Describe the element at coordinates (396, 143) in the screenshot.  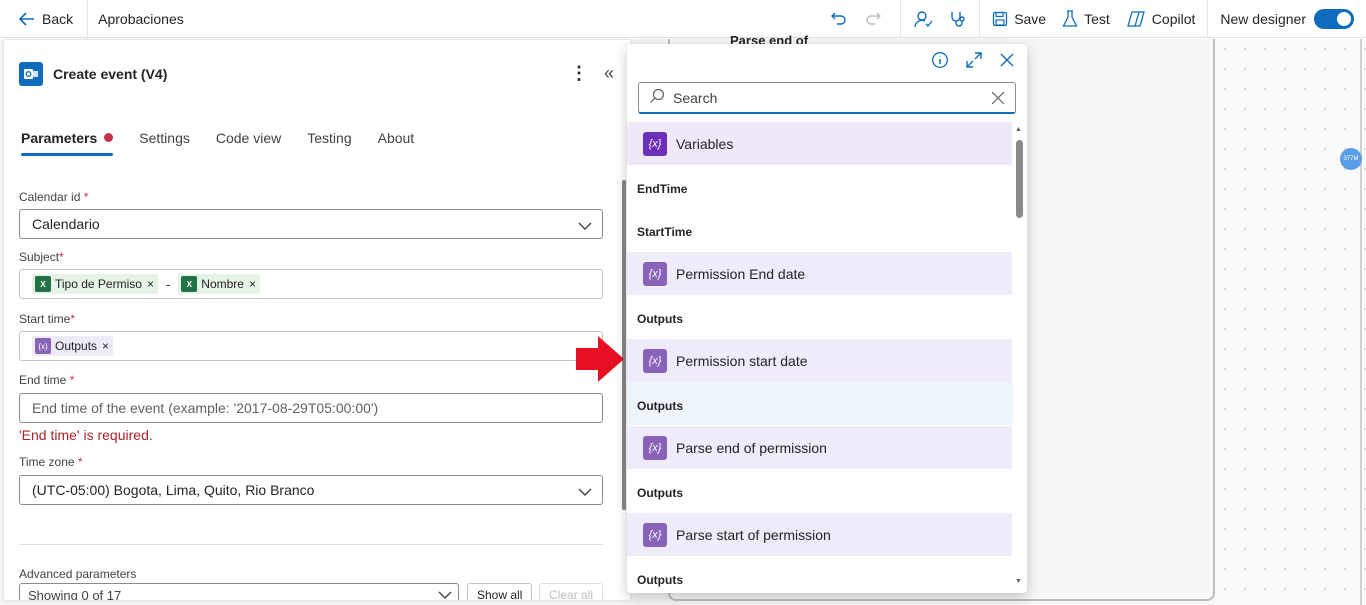
I see `tab-about: About` at that location.